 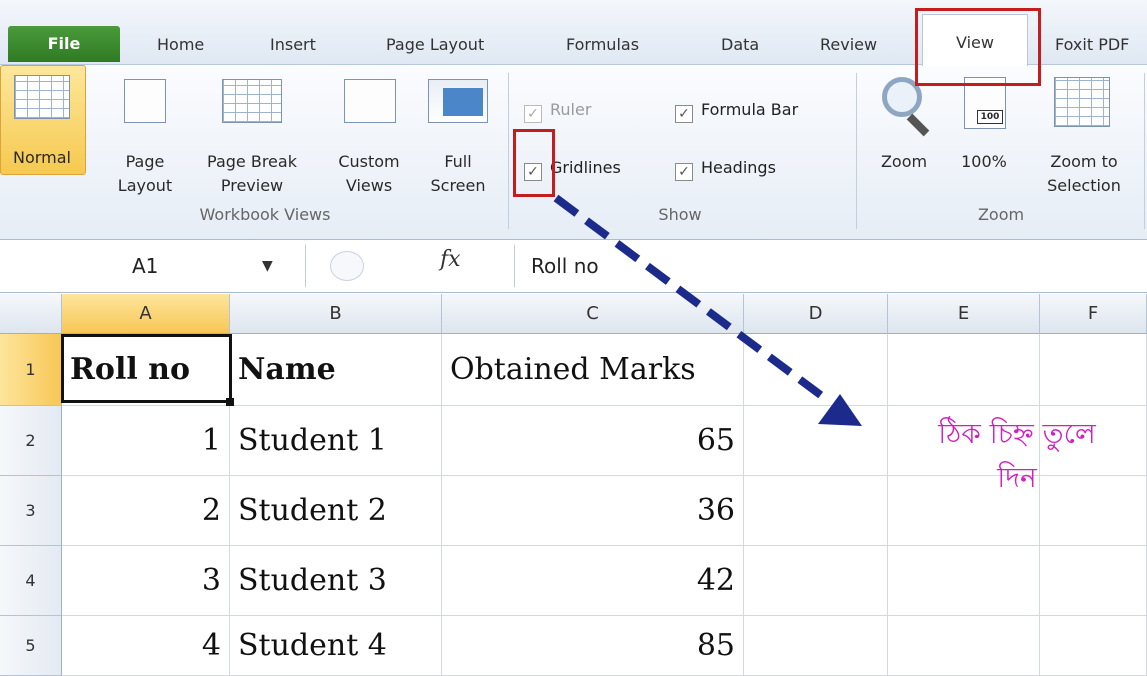 What do you see at coordinates (146, 441) in the screenshot?
I see `cell-a2: 1` at bounding box center [146, 441].